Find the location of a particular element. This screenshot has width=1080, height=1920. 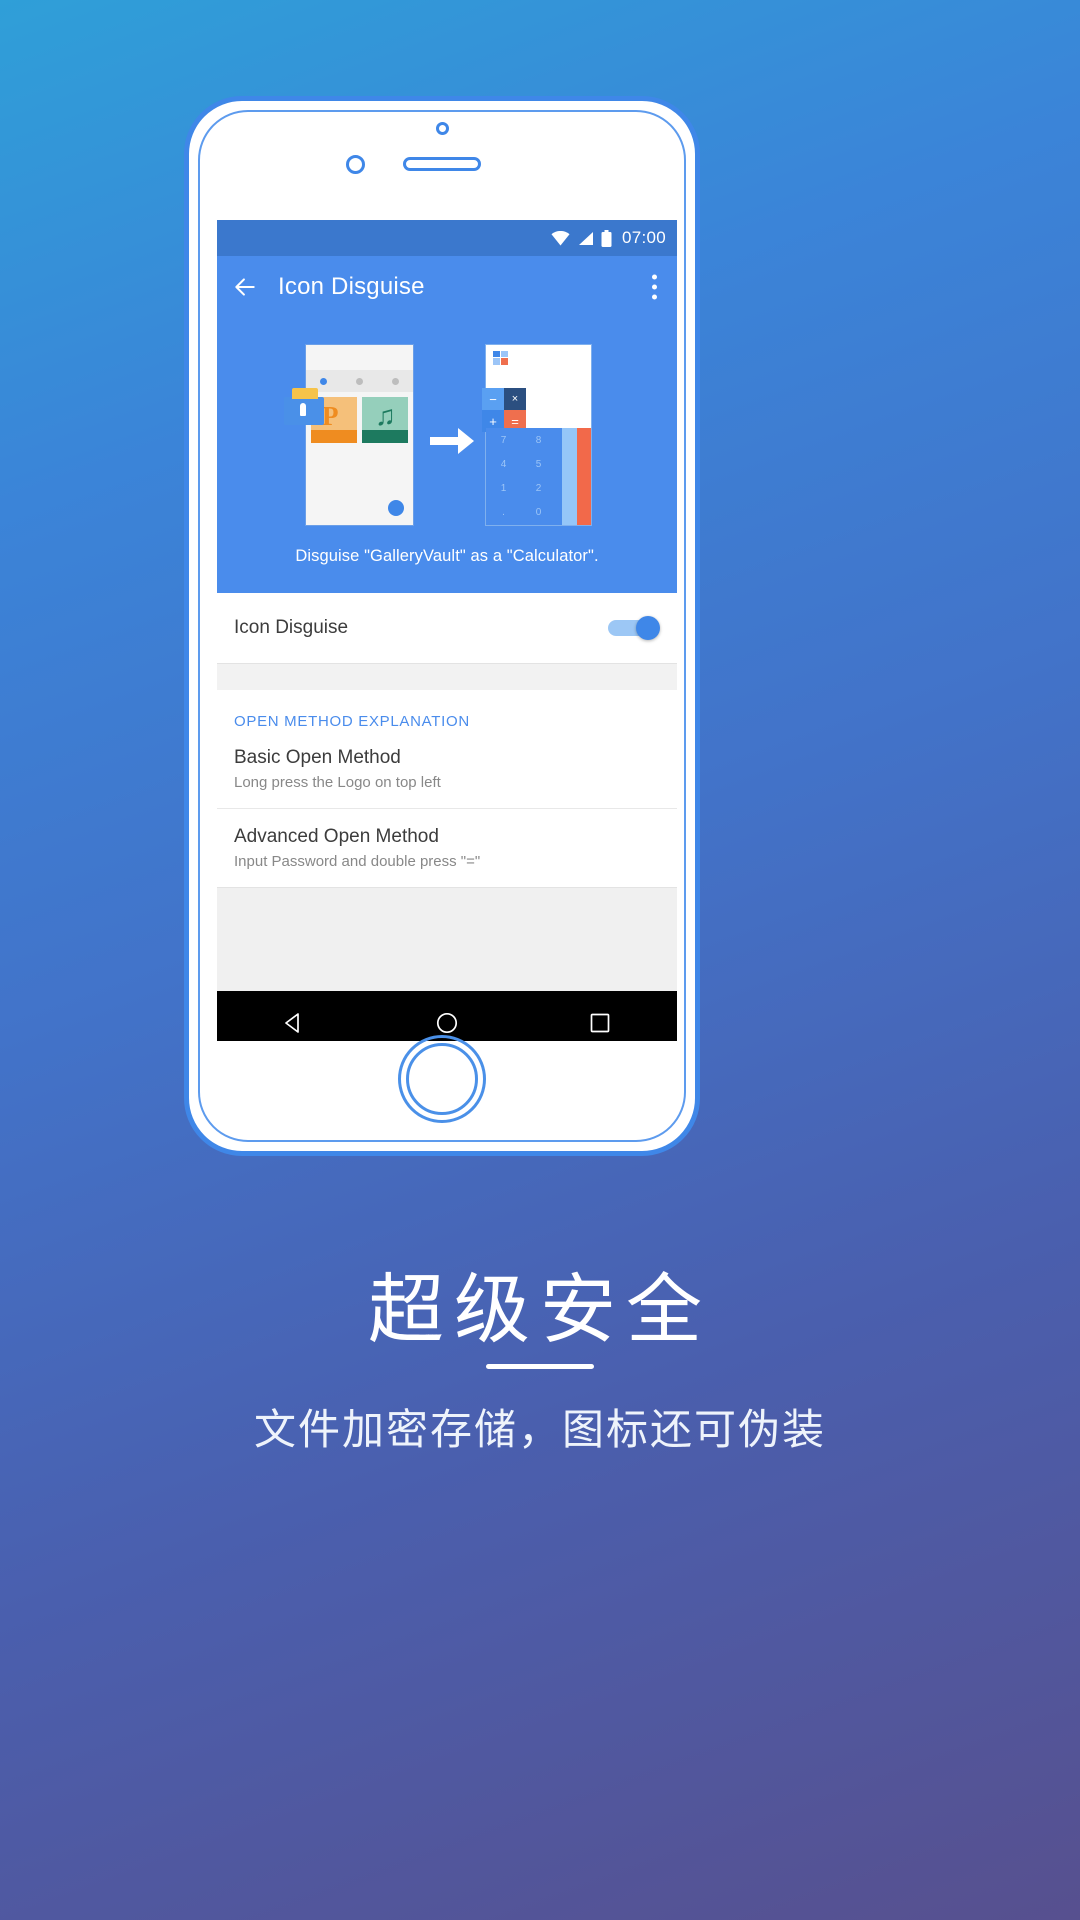

proximity-sensor-icon is located at coordinates (442, 128).